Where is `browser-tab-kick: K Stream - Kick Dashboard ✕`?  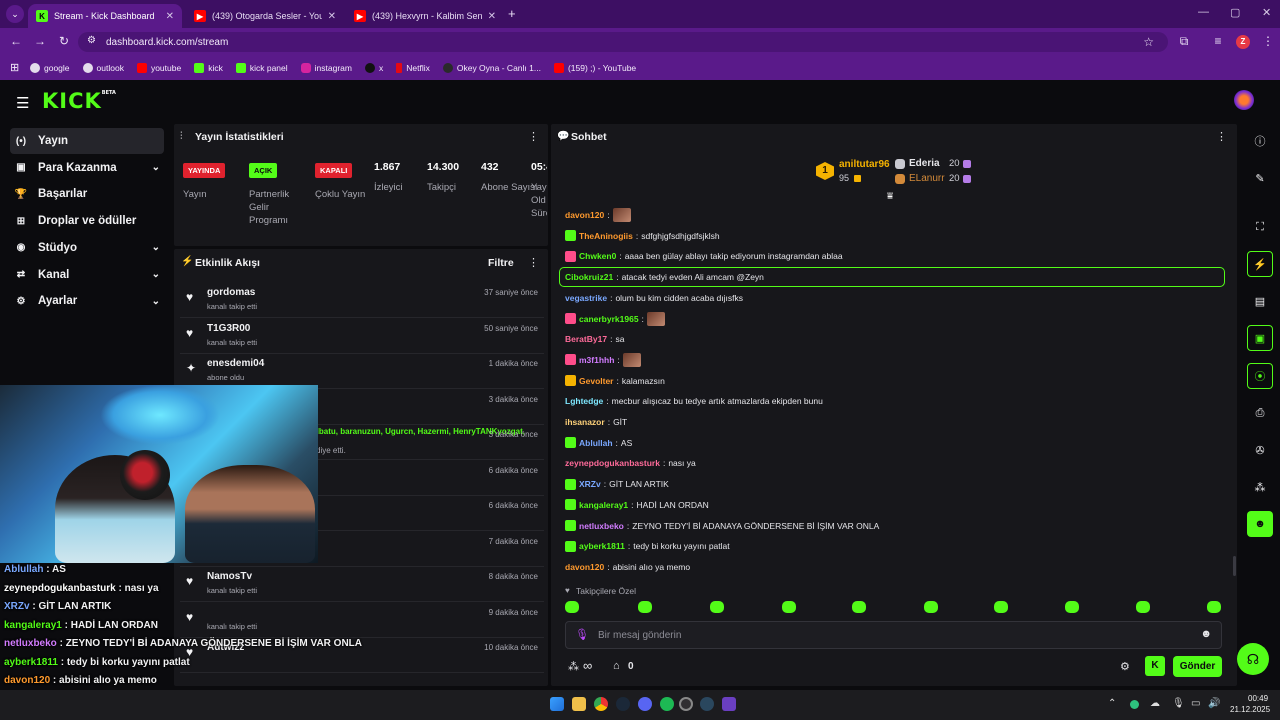 browser-tab-kick: K Stream - Kick Dashboard ✕ is located at coordinates (105, 16).